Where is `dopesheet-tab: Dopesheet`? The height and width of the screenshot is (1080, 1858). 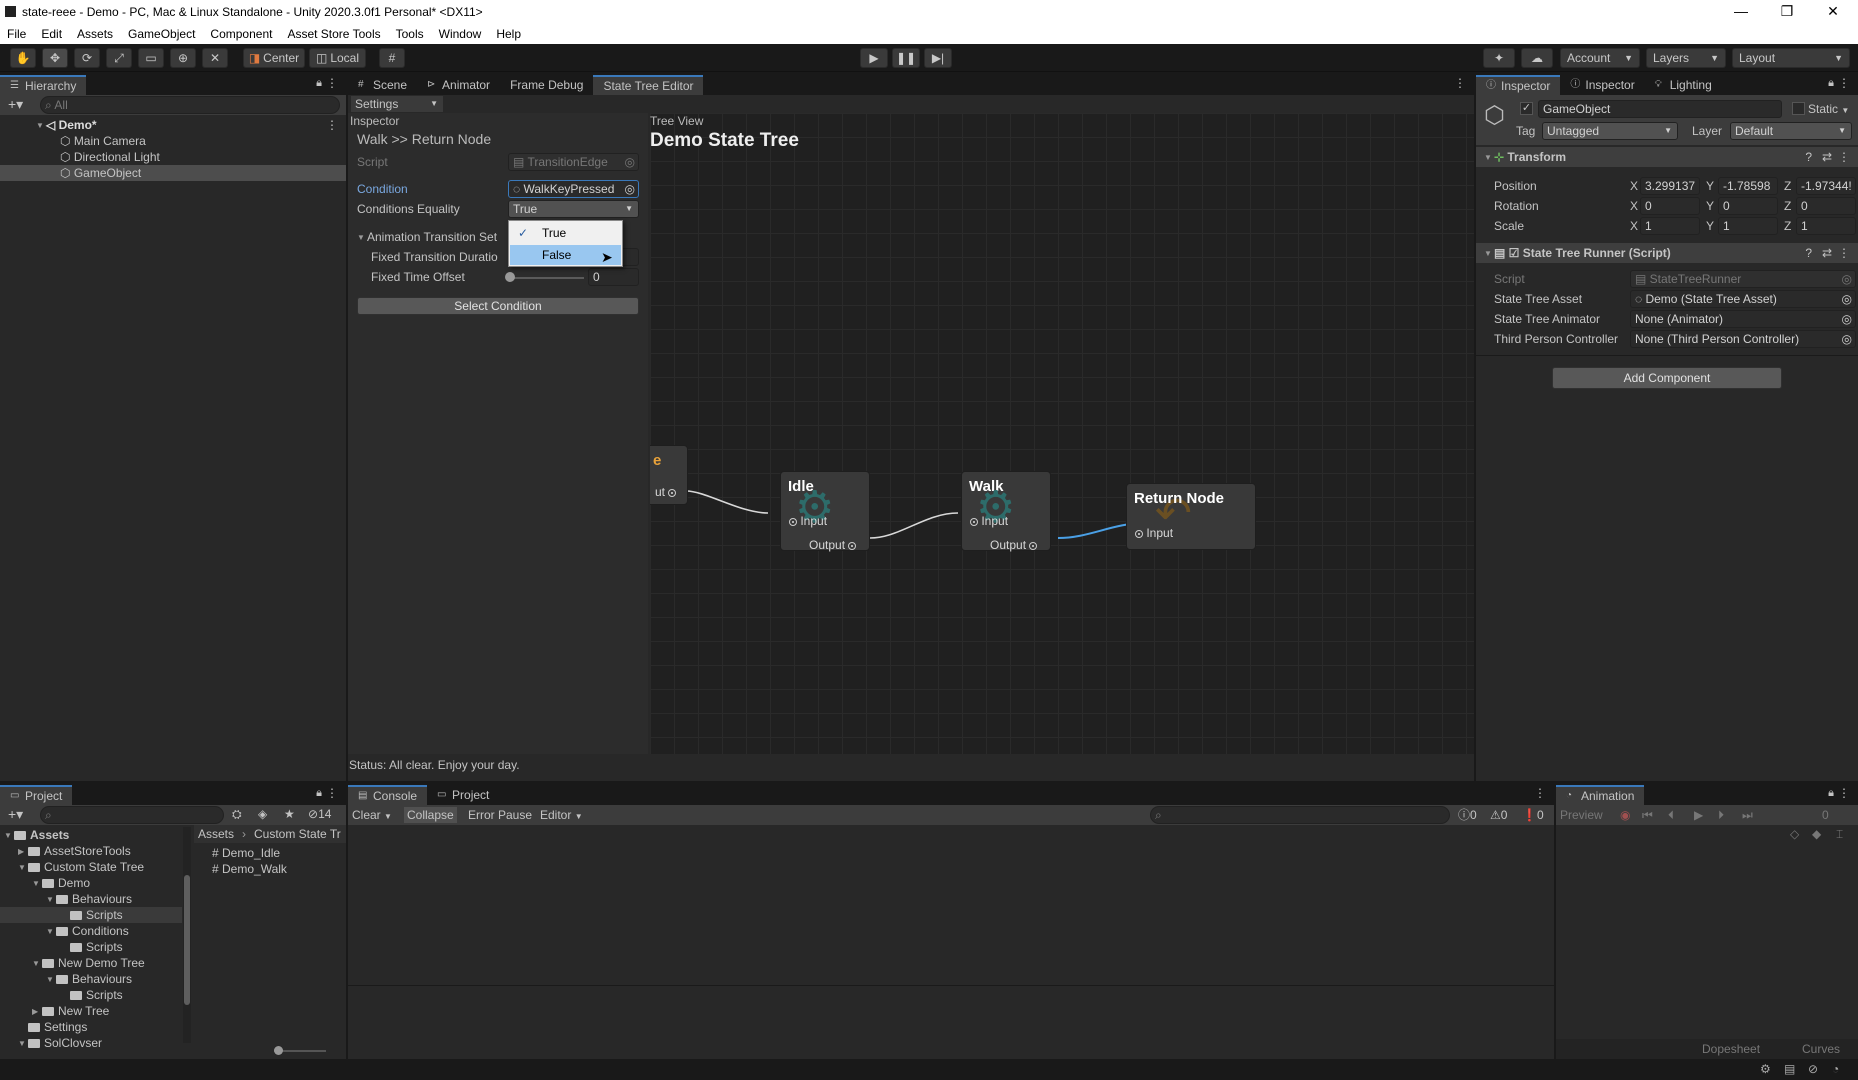
dopesheet-tab: Dopesheet is located at coordinates (1731, 1049).